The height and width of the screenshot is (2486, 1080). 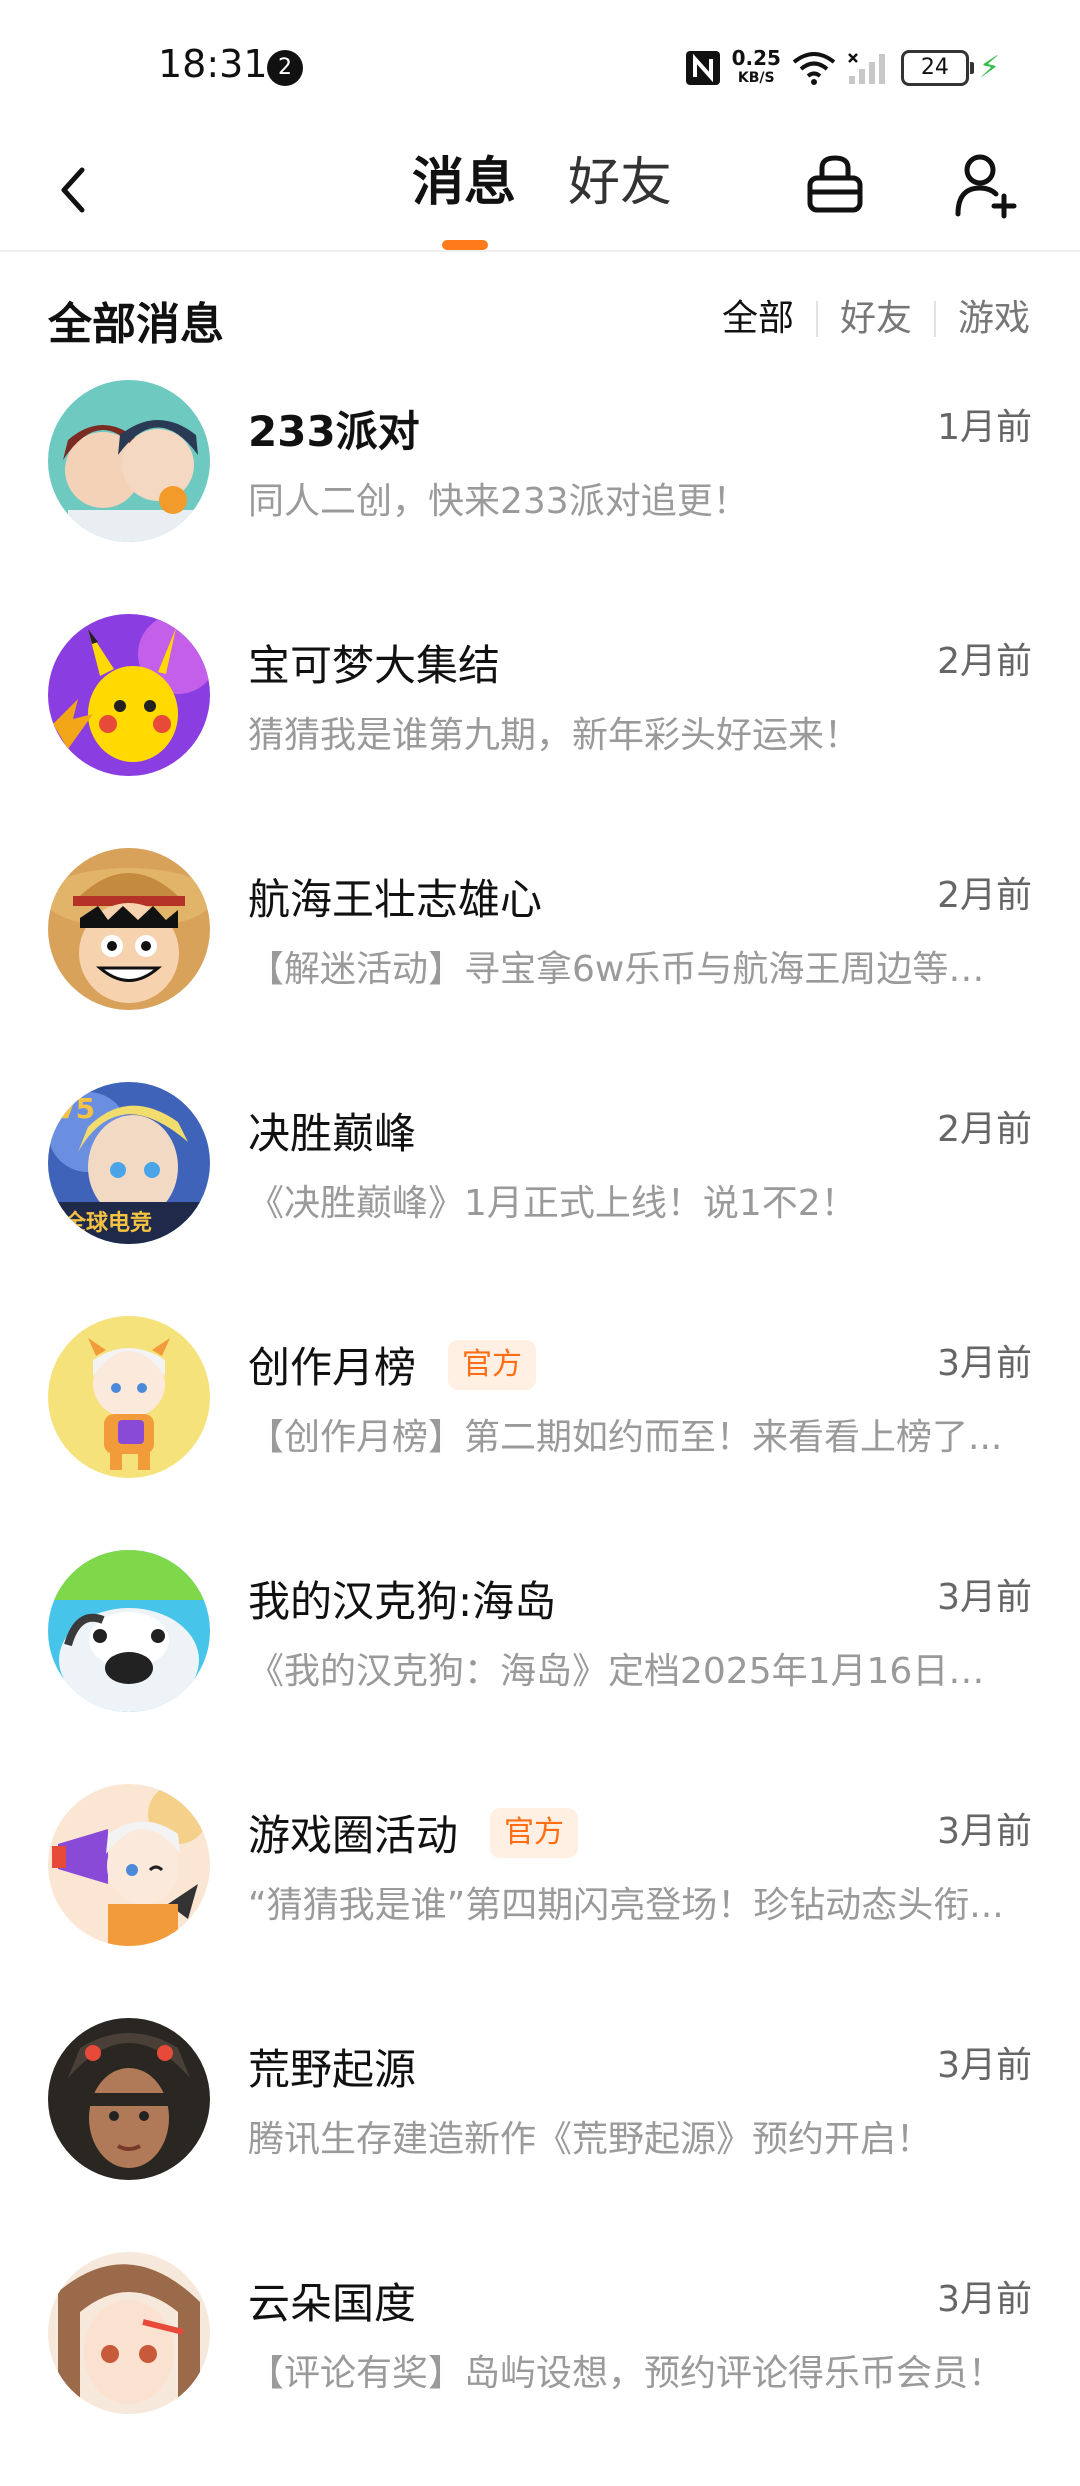 I want to click on message-title-text: 荒野起源, so click(x=332, y=2069).